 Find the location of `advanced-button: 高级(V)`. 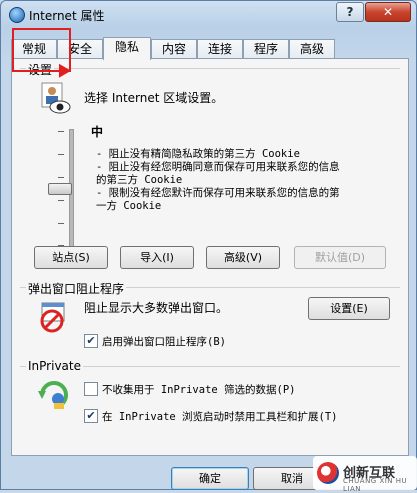

advanced-button: 高级(V) is located at coordinates (243, 257).